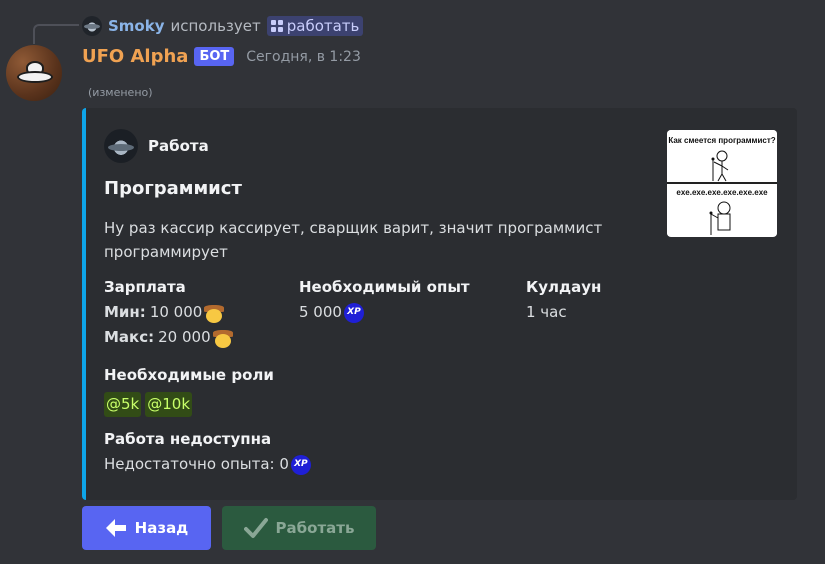 This screenshot has width=825, height=564. I want to click on reply-username: Smoky, so click(136, 26).